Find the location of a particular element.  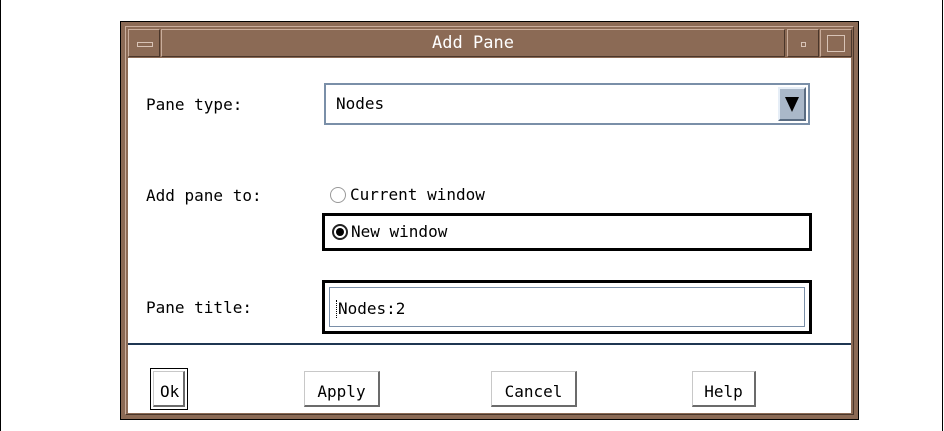

radio-new-window: New window is located at coordinates (567, 232).